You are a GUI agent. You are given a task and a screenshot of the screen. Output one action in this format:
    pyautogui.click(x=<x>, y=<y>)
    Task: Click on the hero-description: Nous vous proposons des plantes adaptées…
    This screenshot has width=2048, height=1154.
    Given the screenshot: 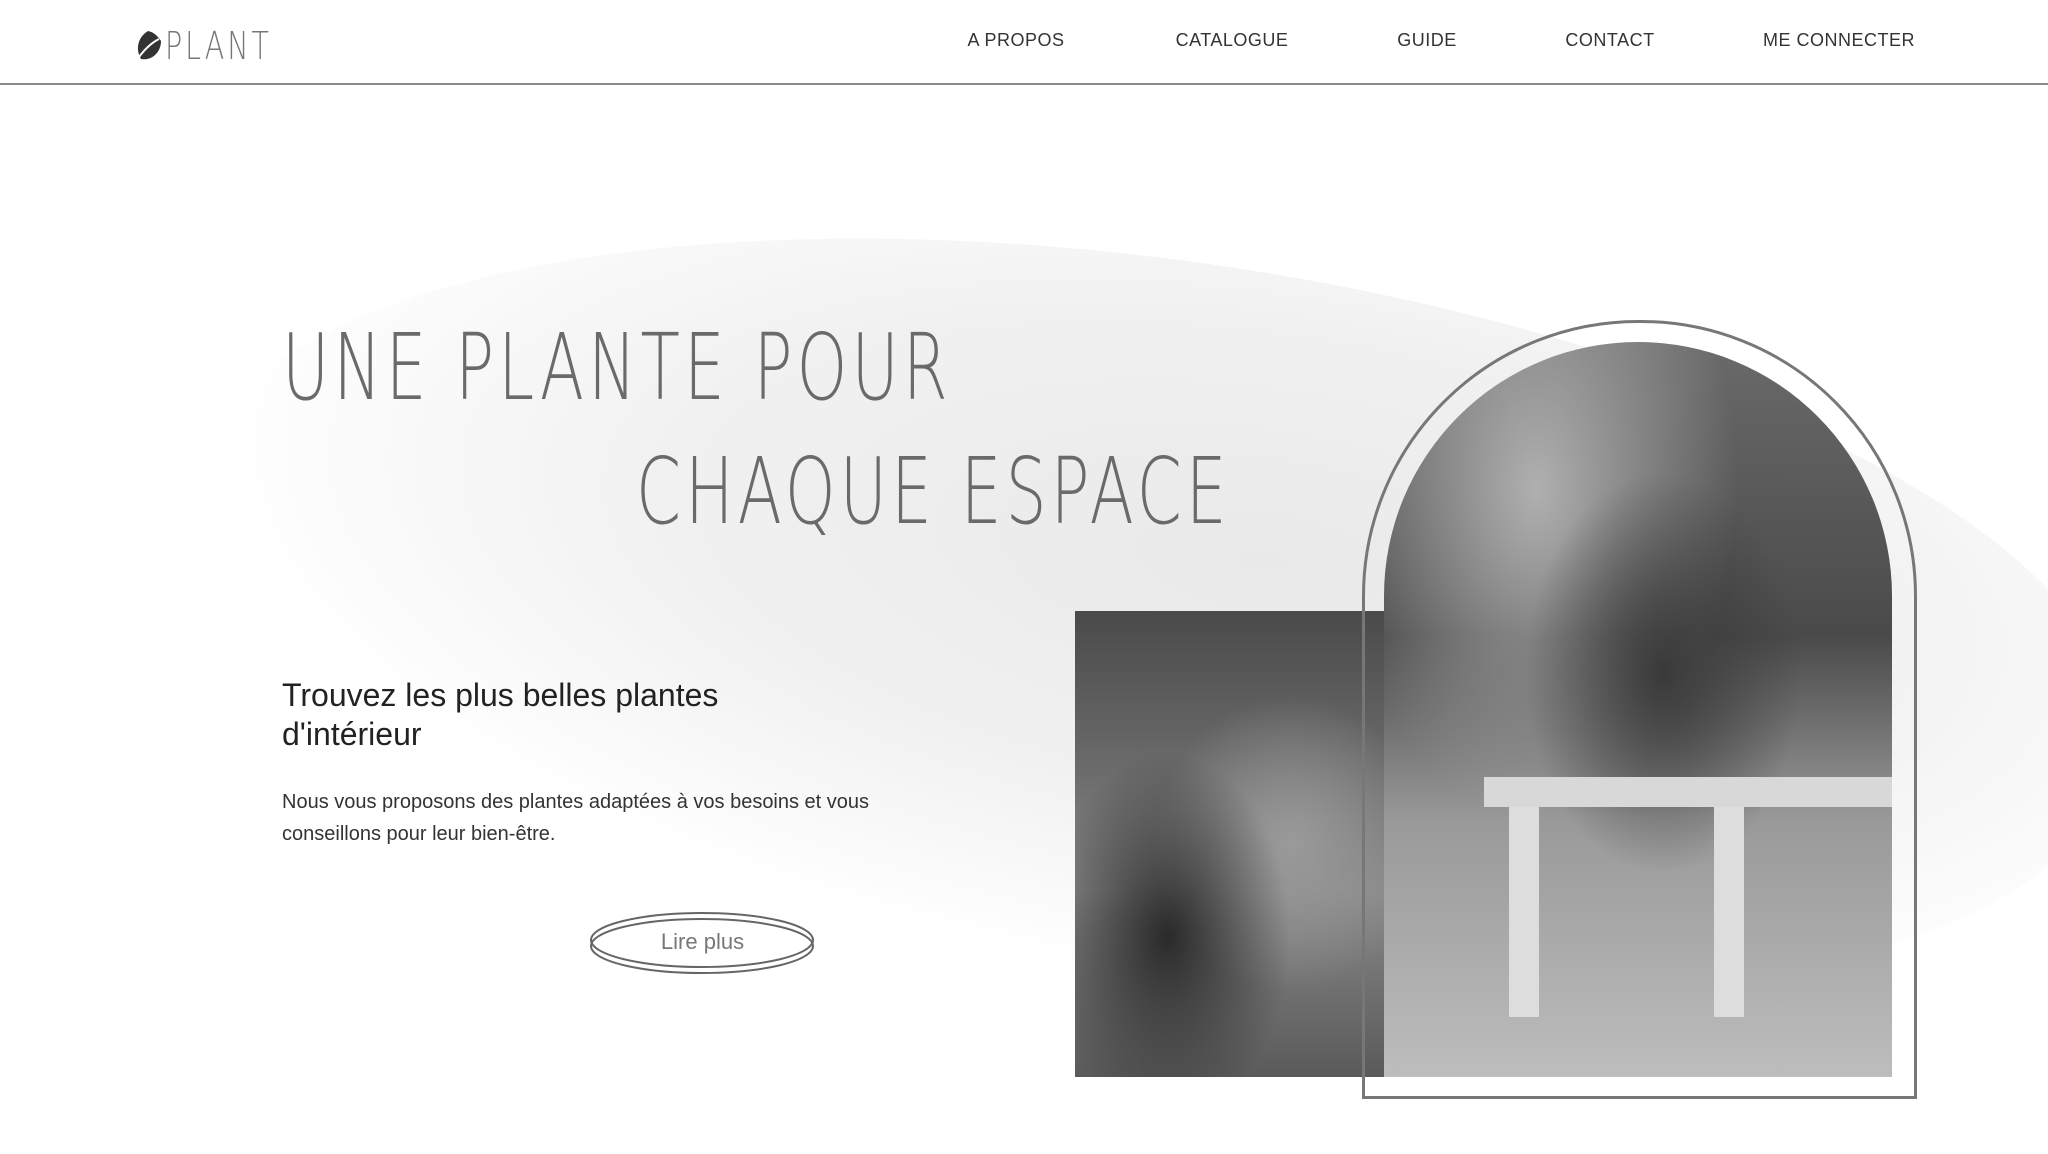 What is the action you would take?
    pyautogui.click(x=576, y=818)
    